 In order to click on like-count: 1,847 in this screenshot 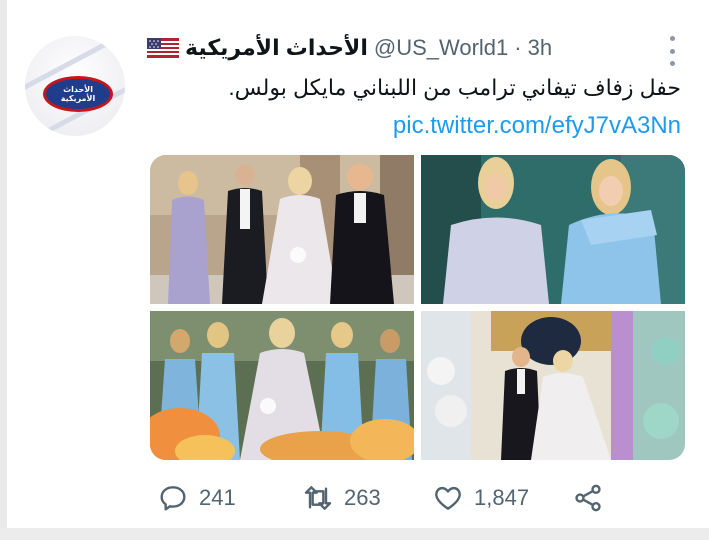, I will do `click(502, 497)`.